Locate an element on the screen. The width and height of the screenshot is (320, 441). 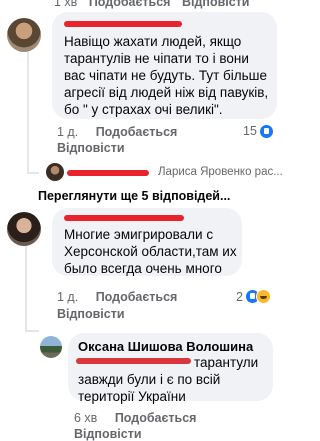
comment-actions-2: 1 д. Подобається is located at coordinates (117, 297).